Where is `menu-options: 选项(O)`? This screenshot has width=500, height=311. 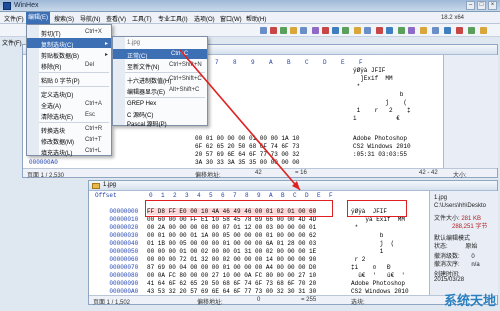
menu-options: 选项(O) is located at coordinates (204, 18).